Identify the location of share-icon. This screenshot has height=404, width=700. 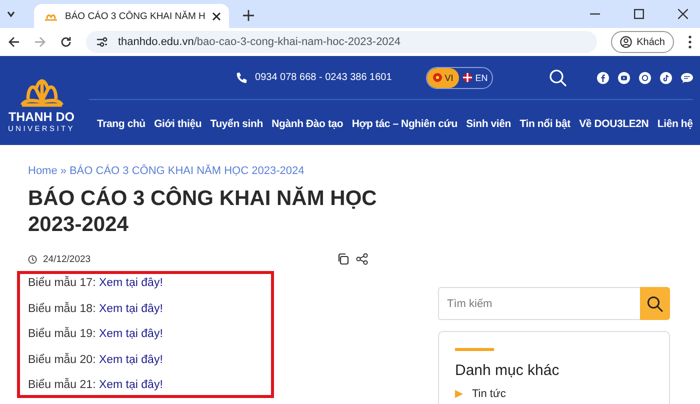
(362, 259).